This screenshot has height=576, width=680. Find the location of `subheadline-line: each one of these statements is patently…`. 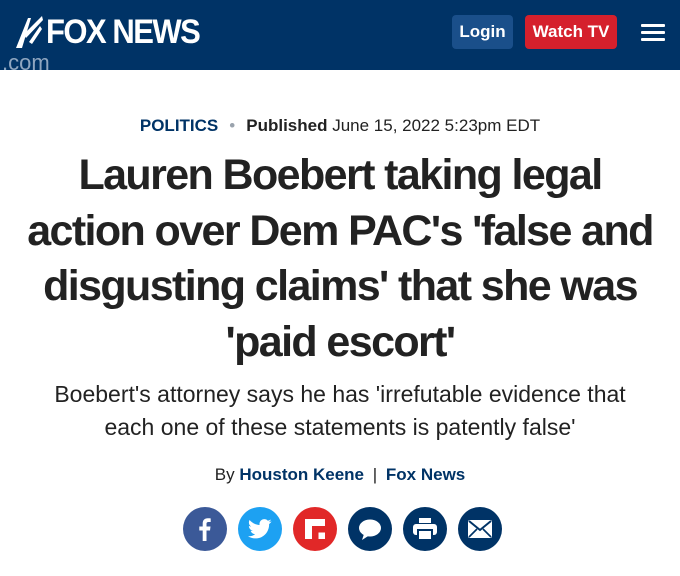

subheadline-line: each one of these statements is patently… is located at coordinates (340, 427).